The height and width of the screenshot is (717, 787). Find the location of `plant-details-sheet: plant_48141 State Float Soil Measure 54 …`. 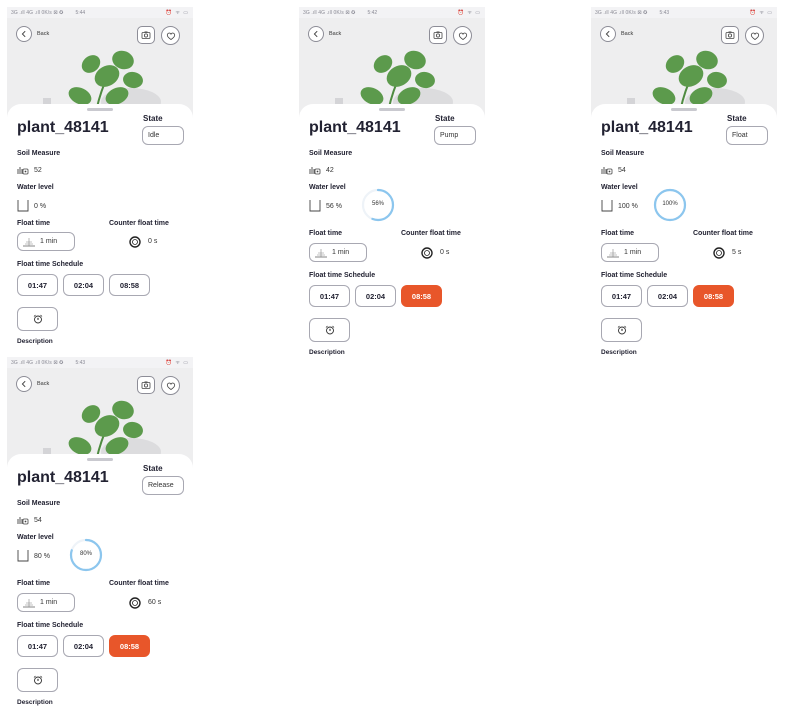

plant-details-sheet: plant_48141 State Float Soil Measure 54 … is located at coordinates (684, 230).